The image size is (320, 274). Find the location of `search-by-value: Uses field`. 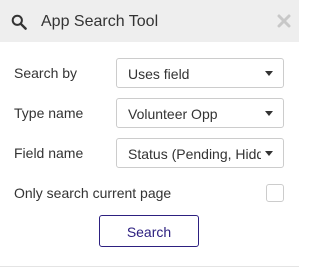

search-by-value: Uses field is located at coordinates (159, 74).